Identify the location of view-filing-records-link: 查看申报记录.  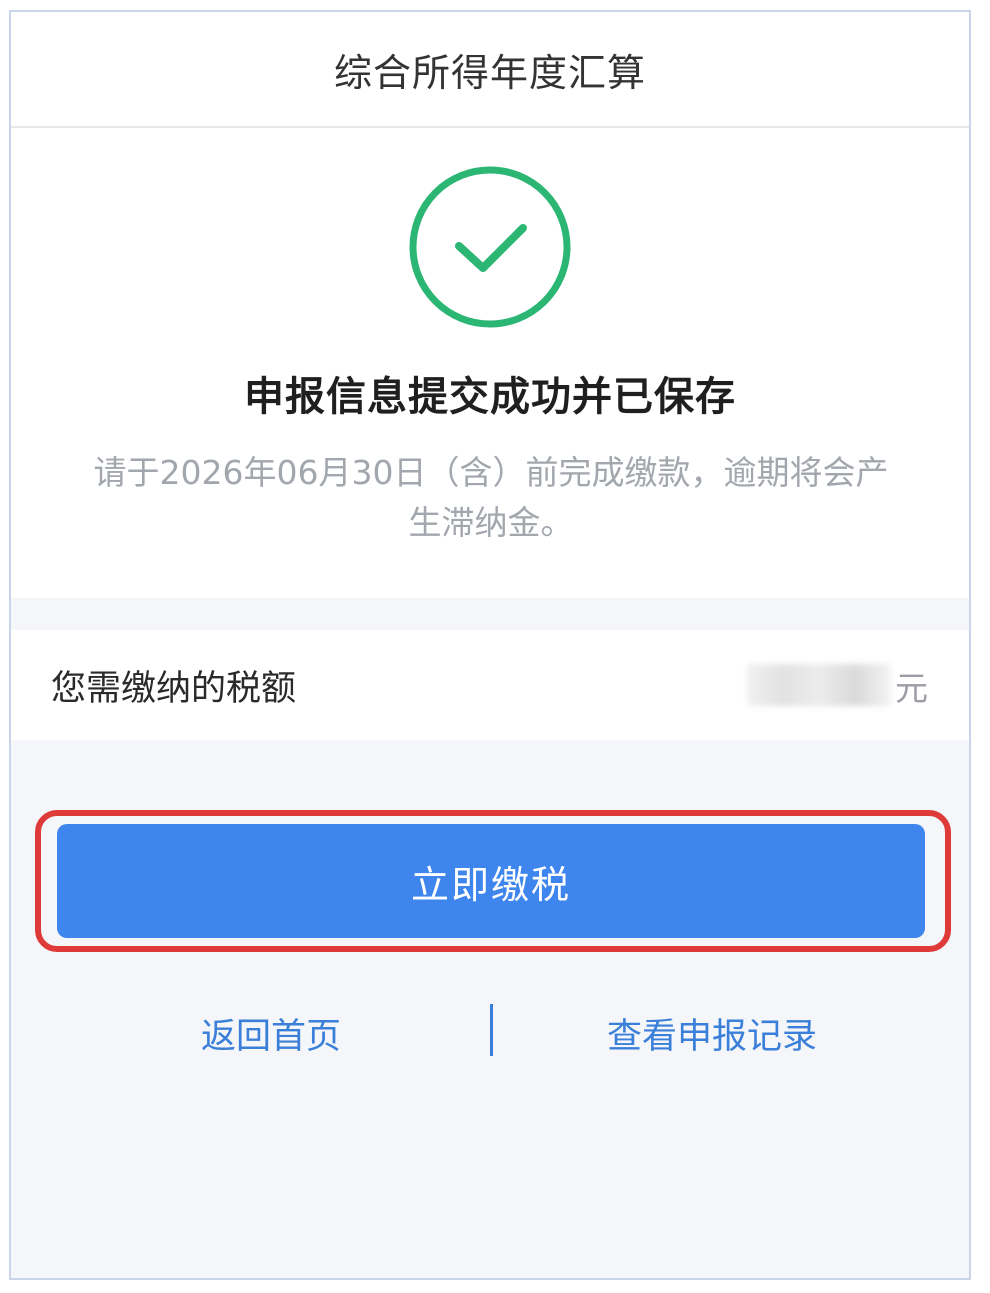
(712, 1033).